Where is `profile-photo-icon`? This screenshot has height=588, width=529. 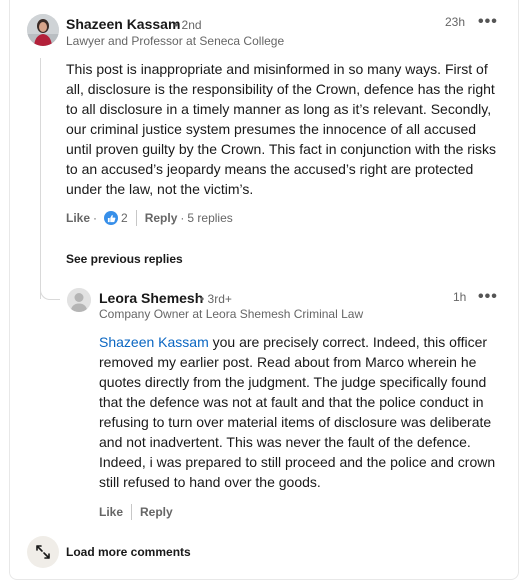 profile-photo-icon is located at coordinates (43, 30).